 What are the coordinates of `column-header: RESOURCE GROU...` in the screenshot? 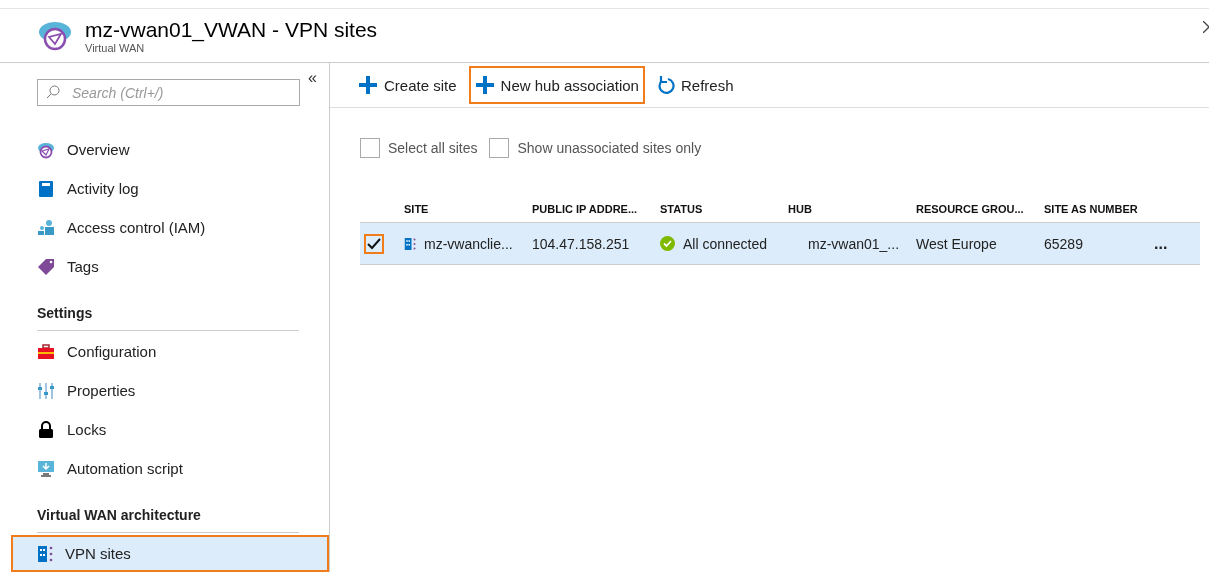 It's located at (970, 209).